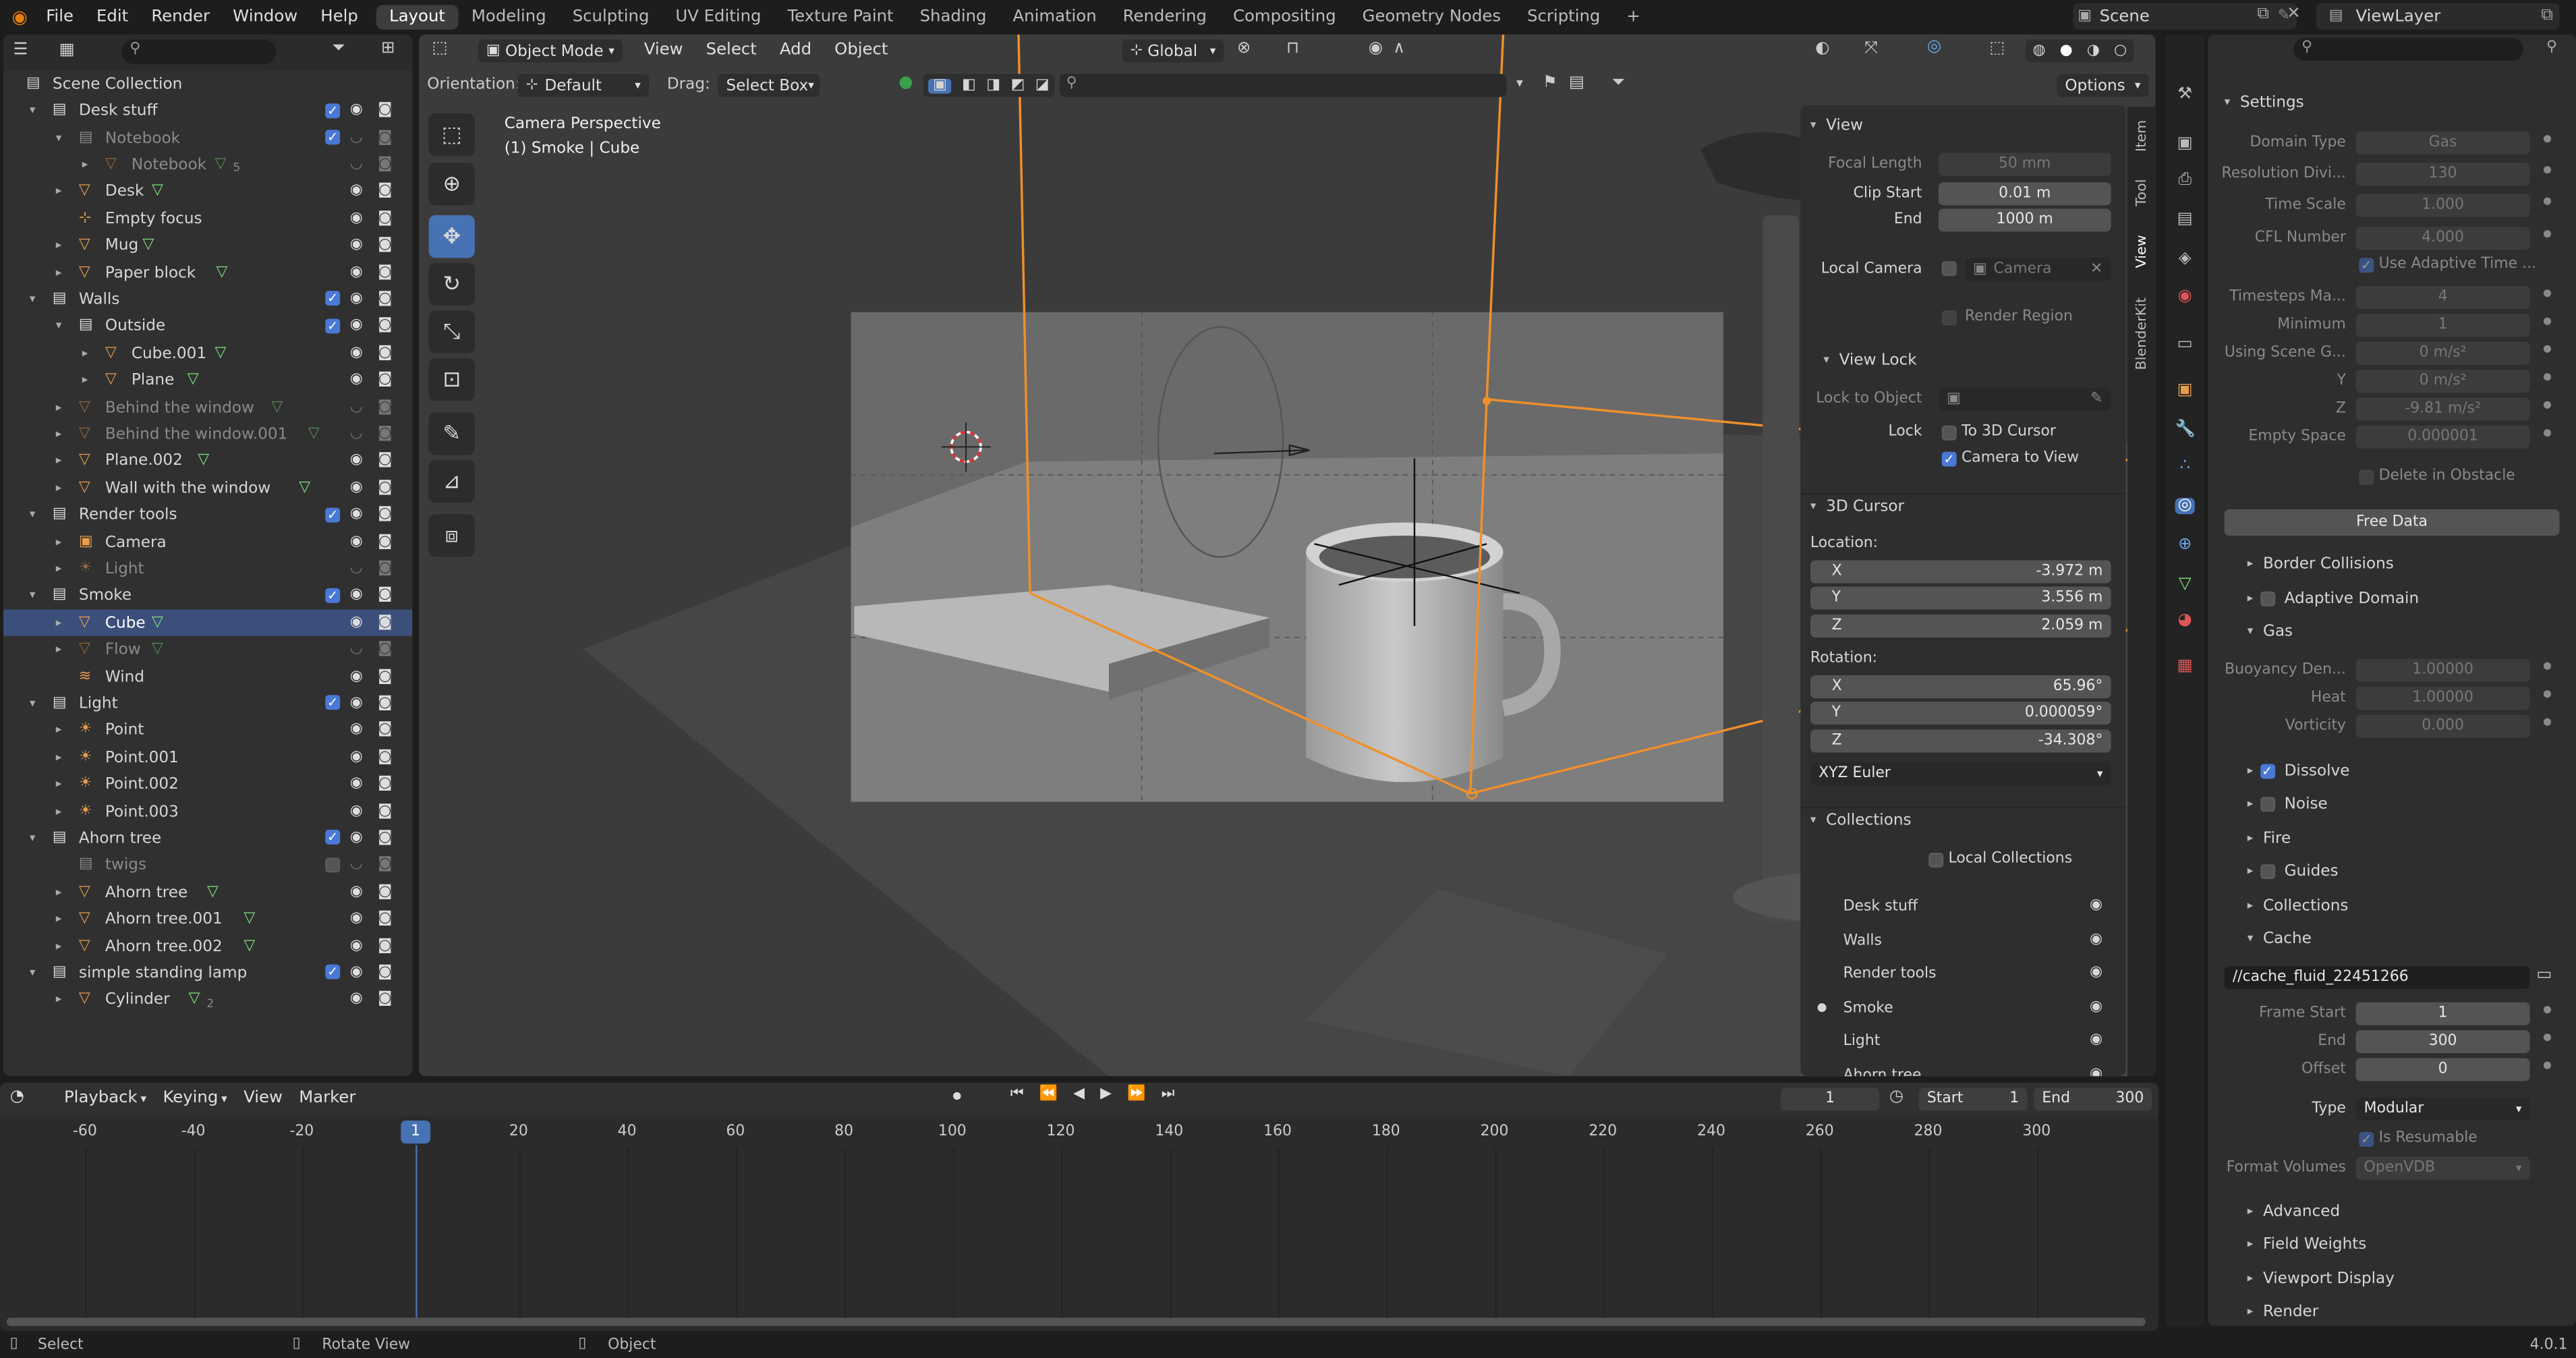 This screenshot has height=1358, width=2576. What do you see at coordinates (1960, 599) in the screenshot?
I see `cursor-loc-y-field: Y 3.556 m` at bounding box center [1960, 599].